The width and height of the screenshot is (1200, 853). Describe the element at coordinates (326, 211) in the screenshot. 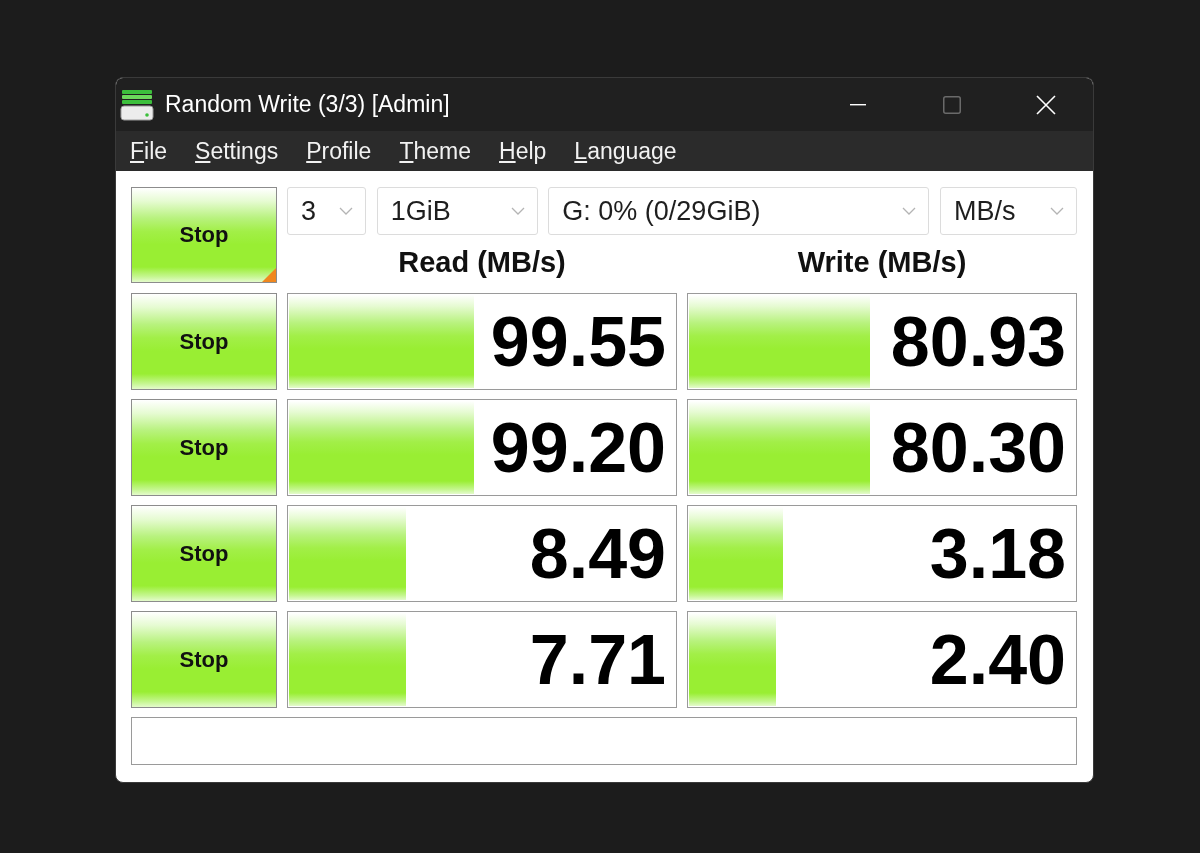

I see `dropdown: 3` at that location.